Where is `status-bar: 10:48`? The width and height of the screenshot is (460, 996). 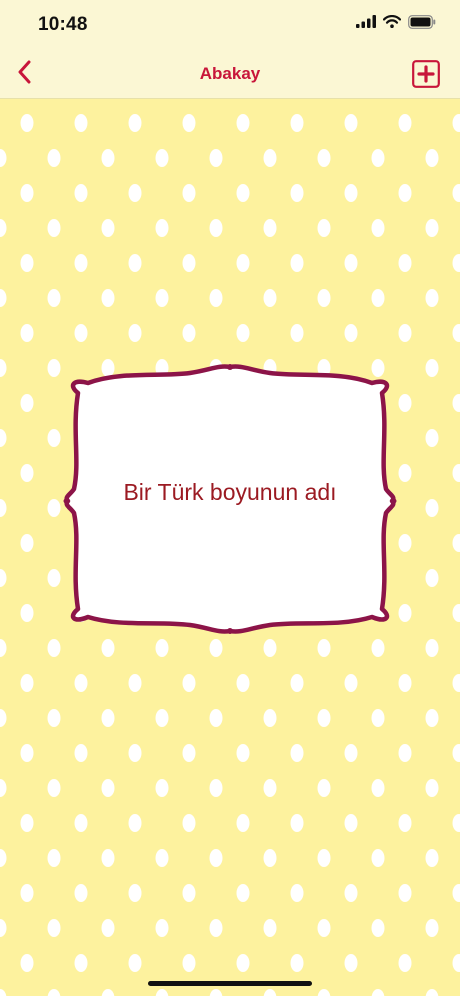
status-bar: 10:48 is located at coordinates (230, 25).